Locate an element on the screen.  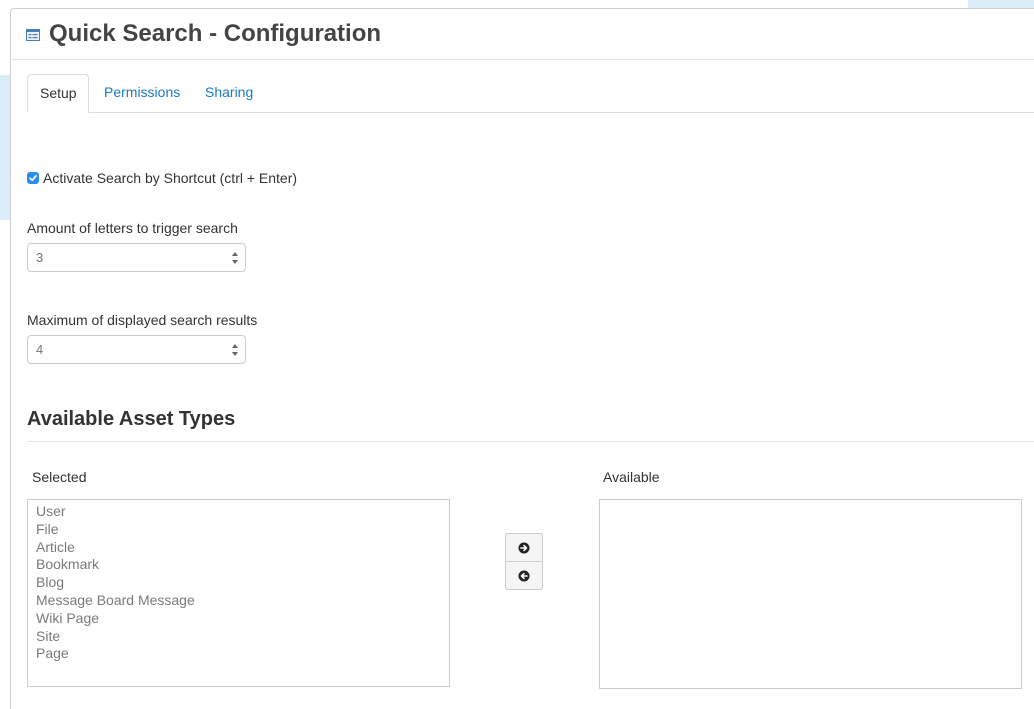
dialog-header: Quick Search - Configuration is located at coordinates (522, 34).